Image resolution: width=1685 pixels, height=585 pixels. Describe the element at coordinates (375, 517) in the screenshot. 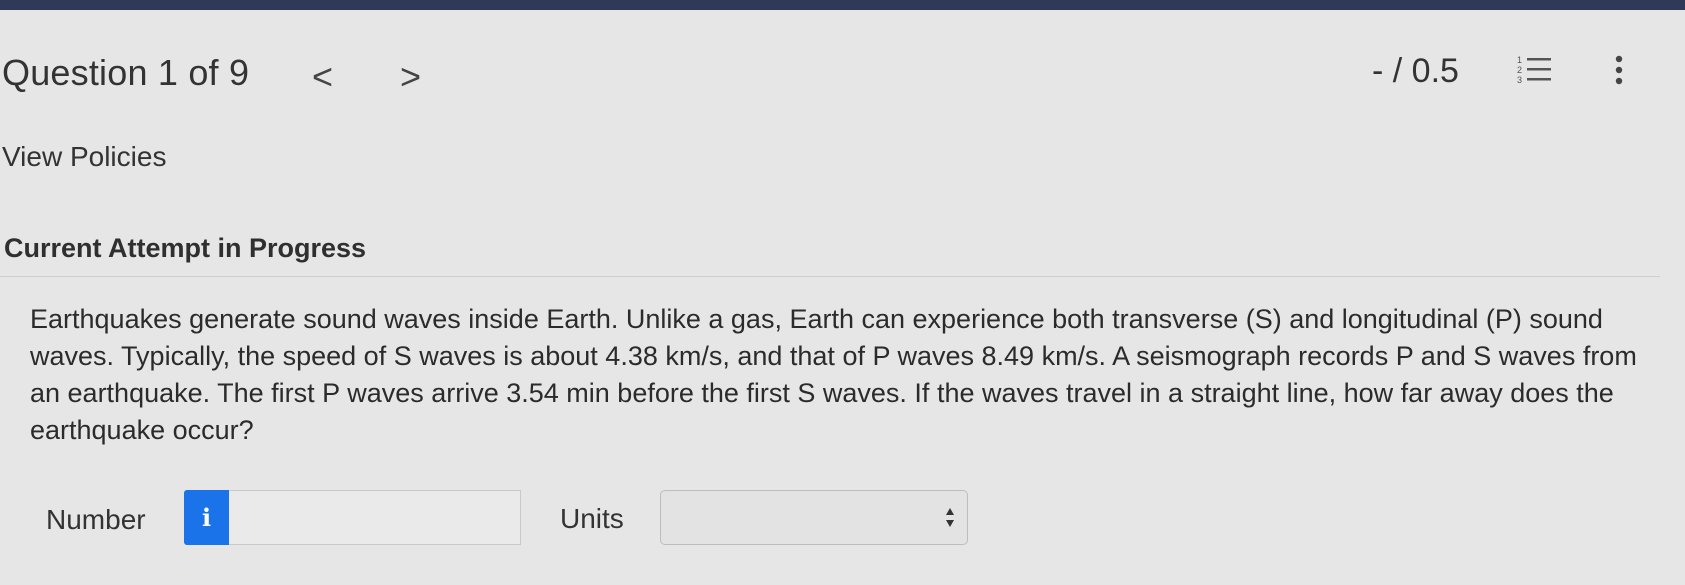

I see `number-input` at that location.